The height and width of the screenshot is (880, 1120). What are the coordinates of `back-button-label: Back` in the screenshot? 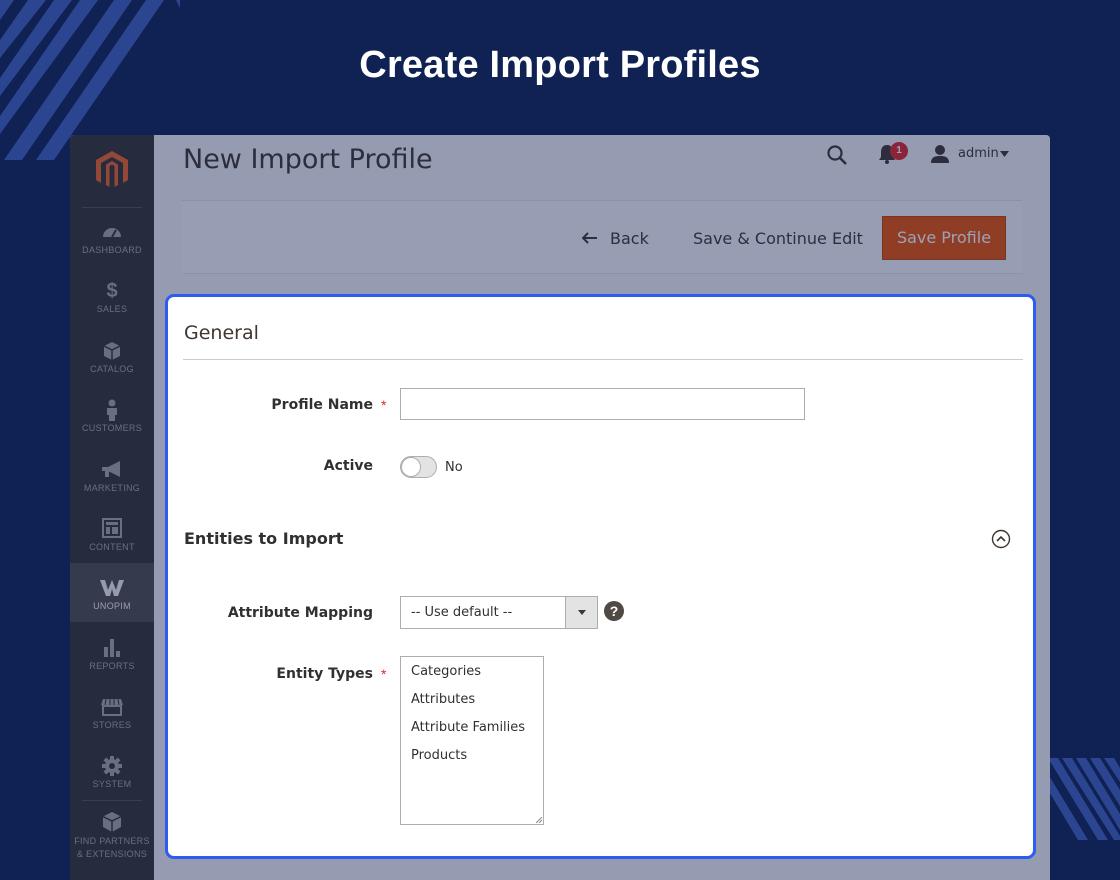 It's located at (629, 238).